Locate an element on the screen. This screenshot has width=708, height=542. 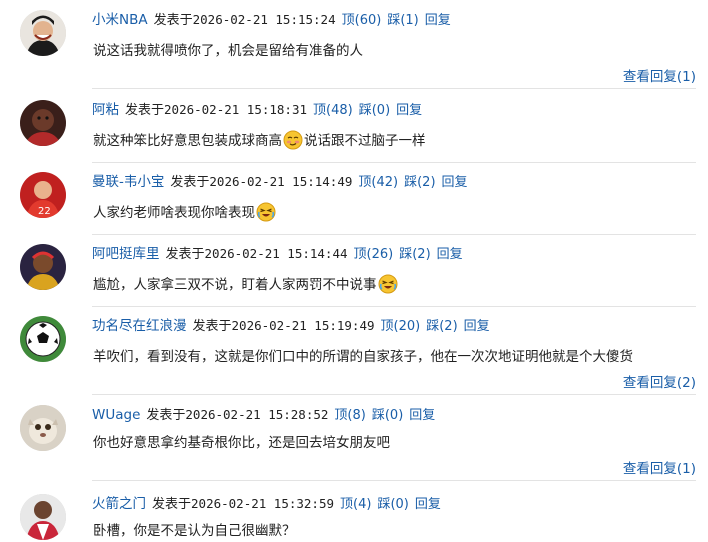
comment-meta: 曼联-韦小宝 发表于2026-02-21 15:14:49 顶(42) 踩(2) 回复 is located at coordinates (280, 182).